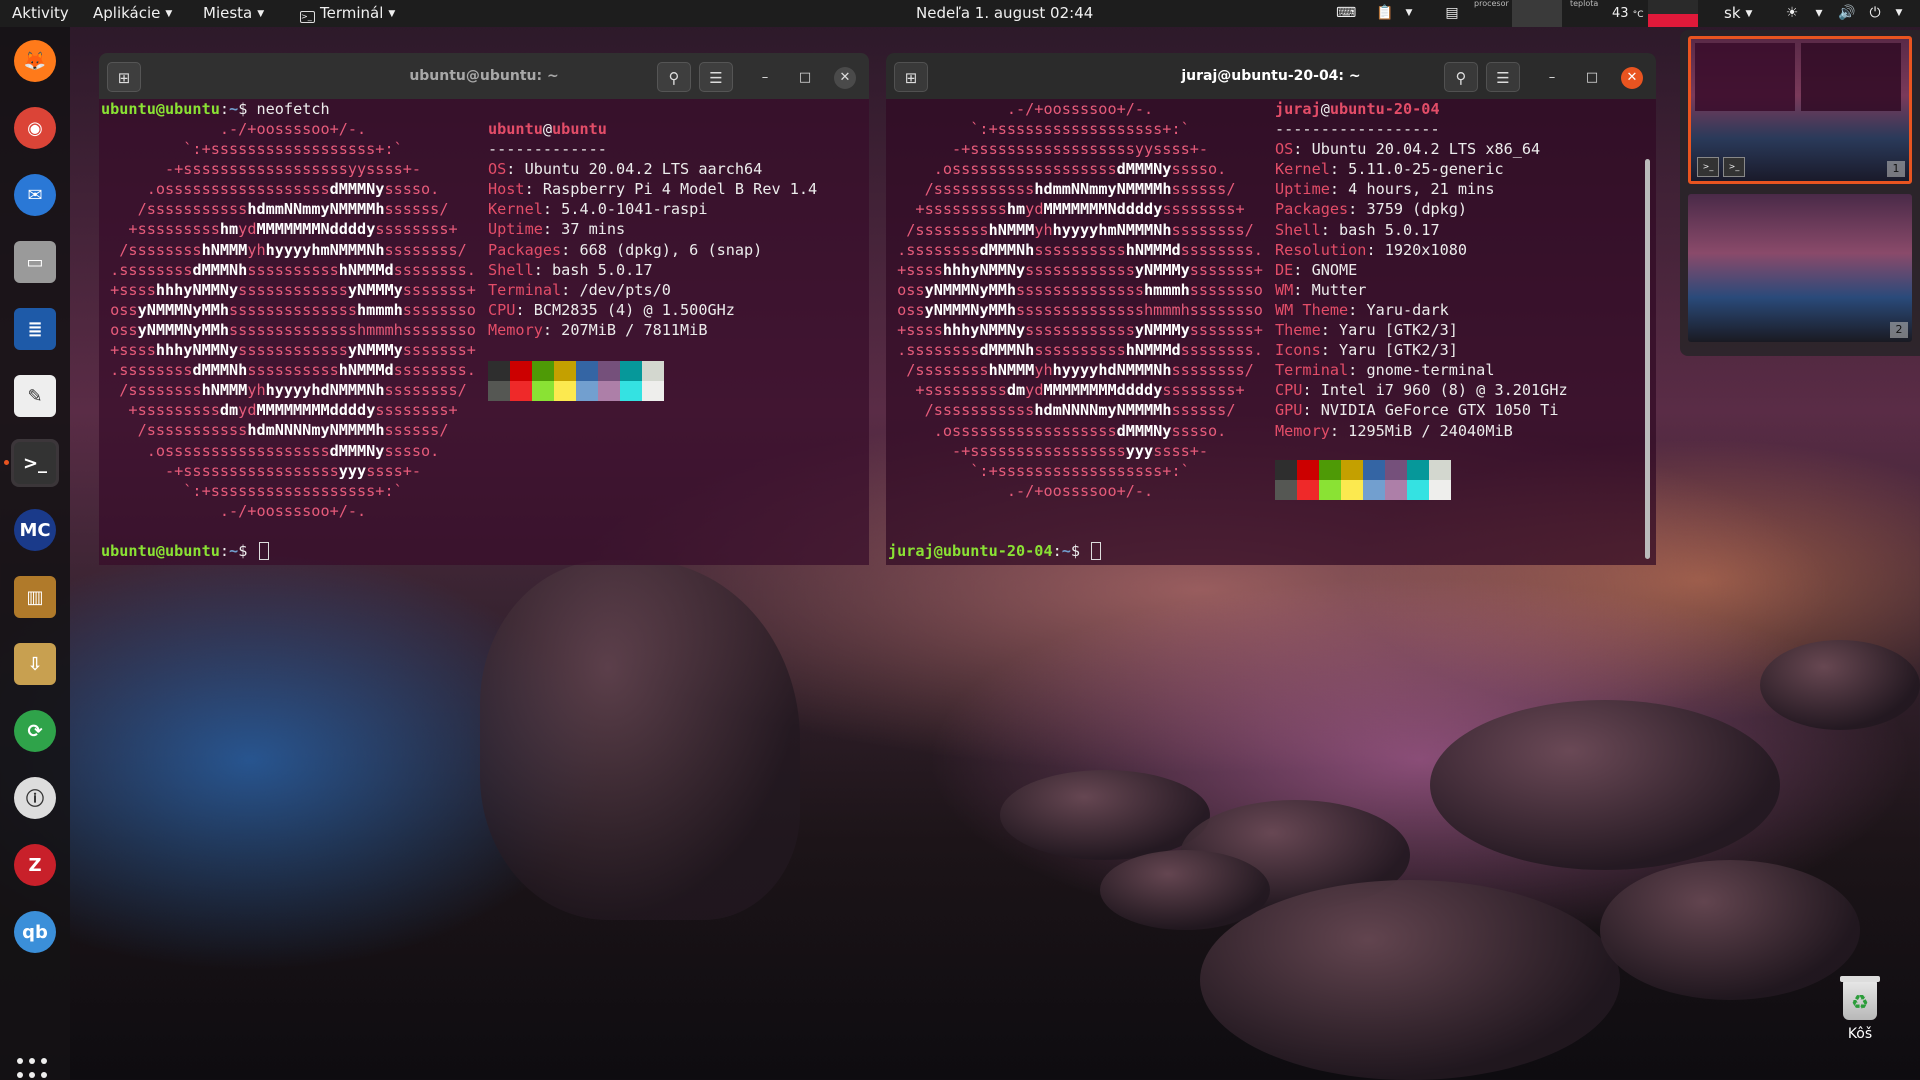 The width and height of the screenshot is (1920, 1080). I want to click on info-row: Terminal: /dev/pts/0, so click(579, 289).